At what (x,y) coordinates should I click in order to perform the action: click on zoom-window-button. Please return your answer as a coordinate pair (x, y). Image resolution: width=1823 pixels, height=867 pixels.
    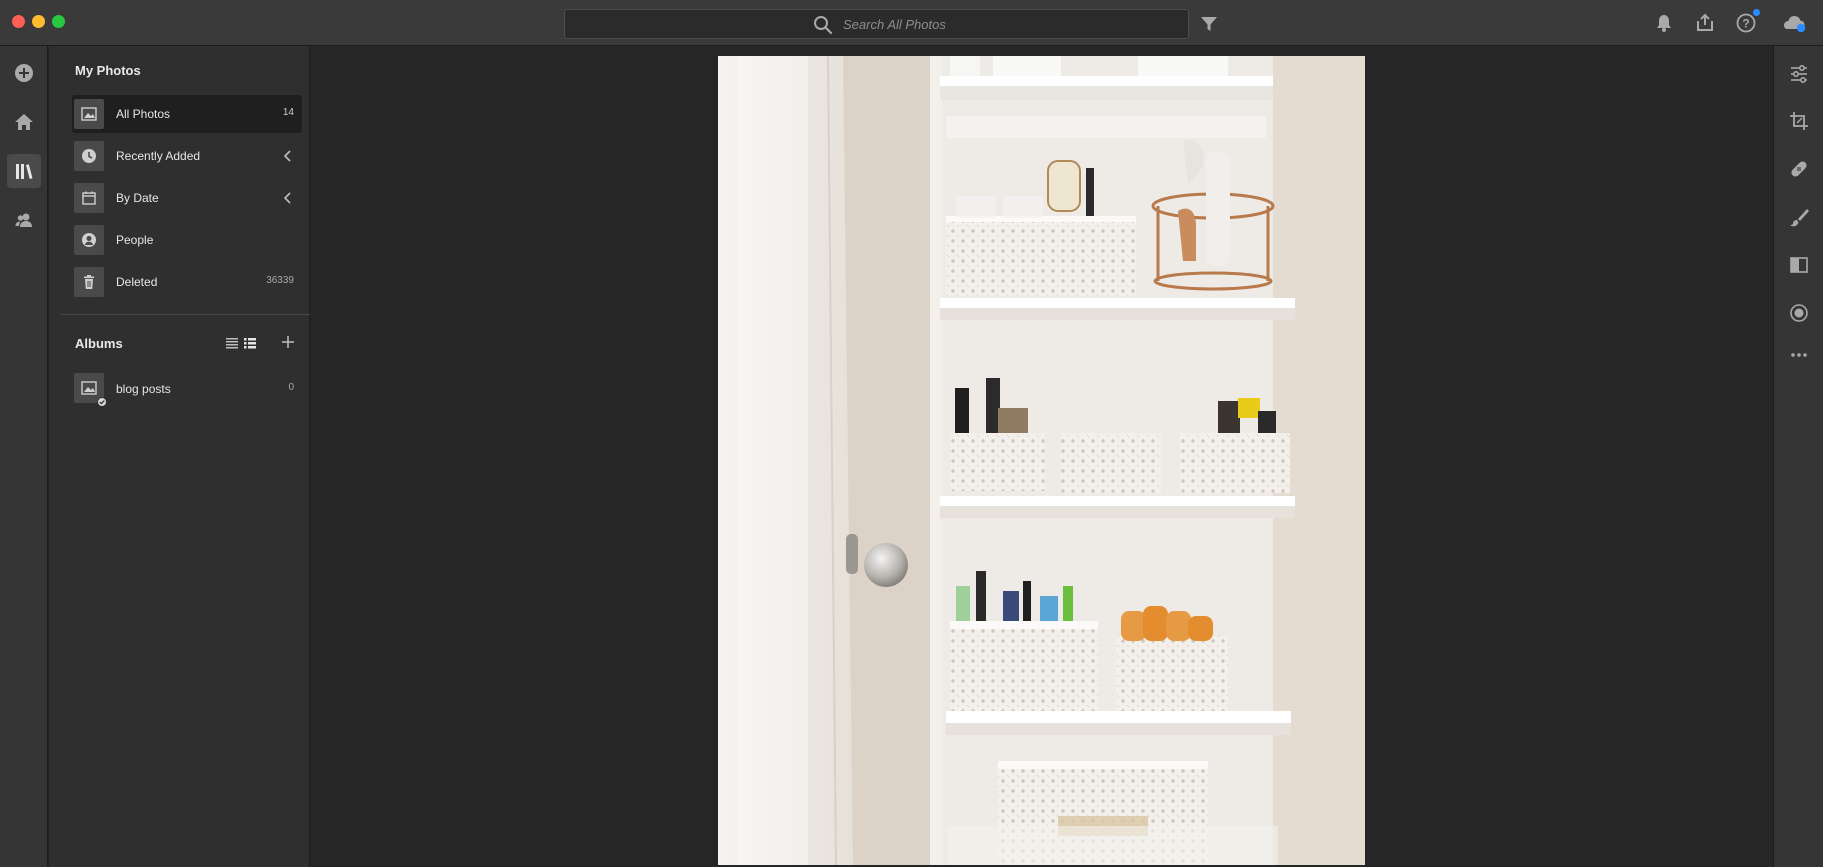
    Looking at the image, I should click on (58, 21).